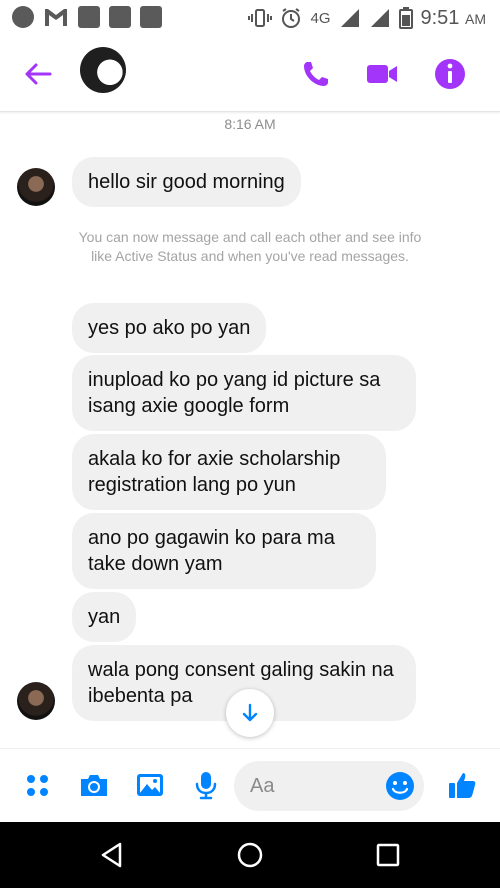 Image resolution: width=500 pixels, height=888 pixels. Describe the element at coordinates (382, 74) in the screenshot. I see `video-camera-icon` at that location.